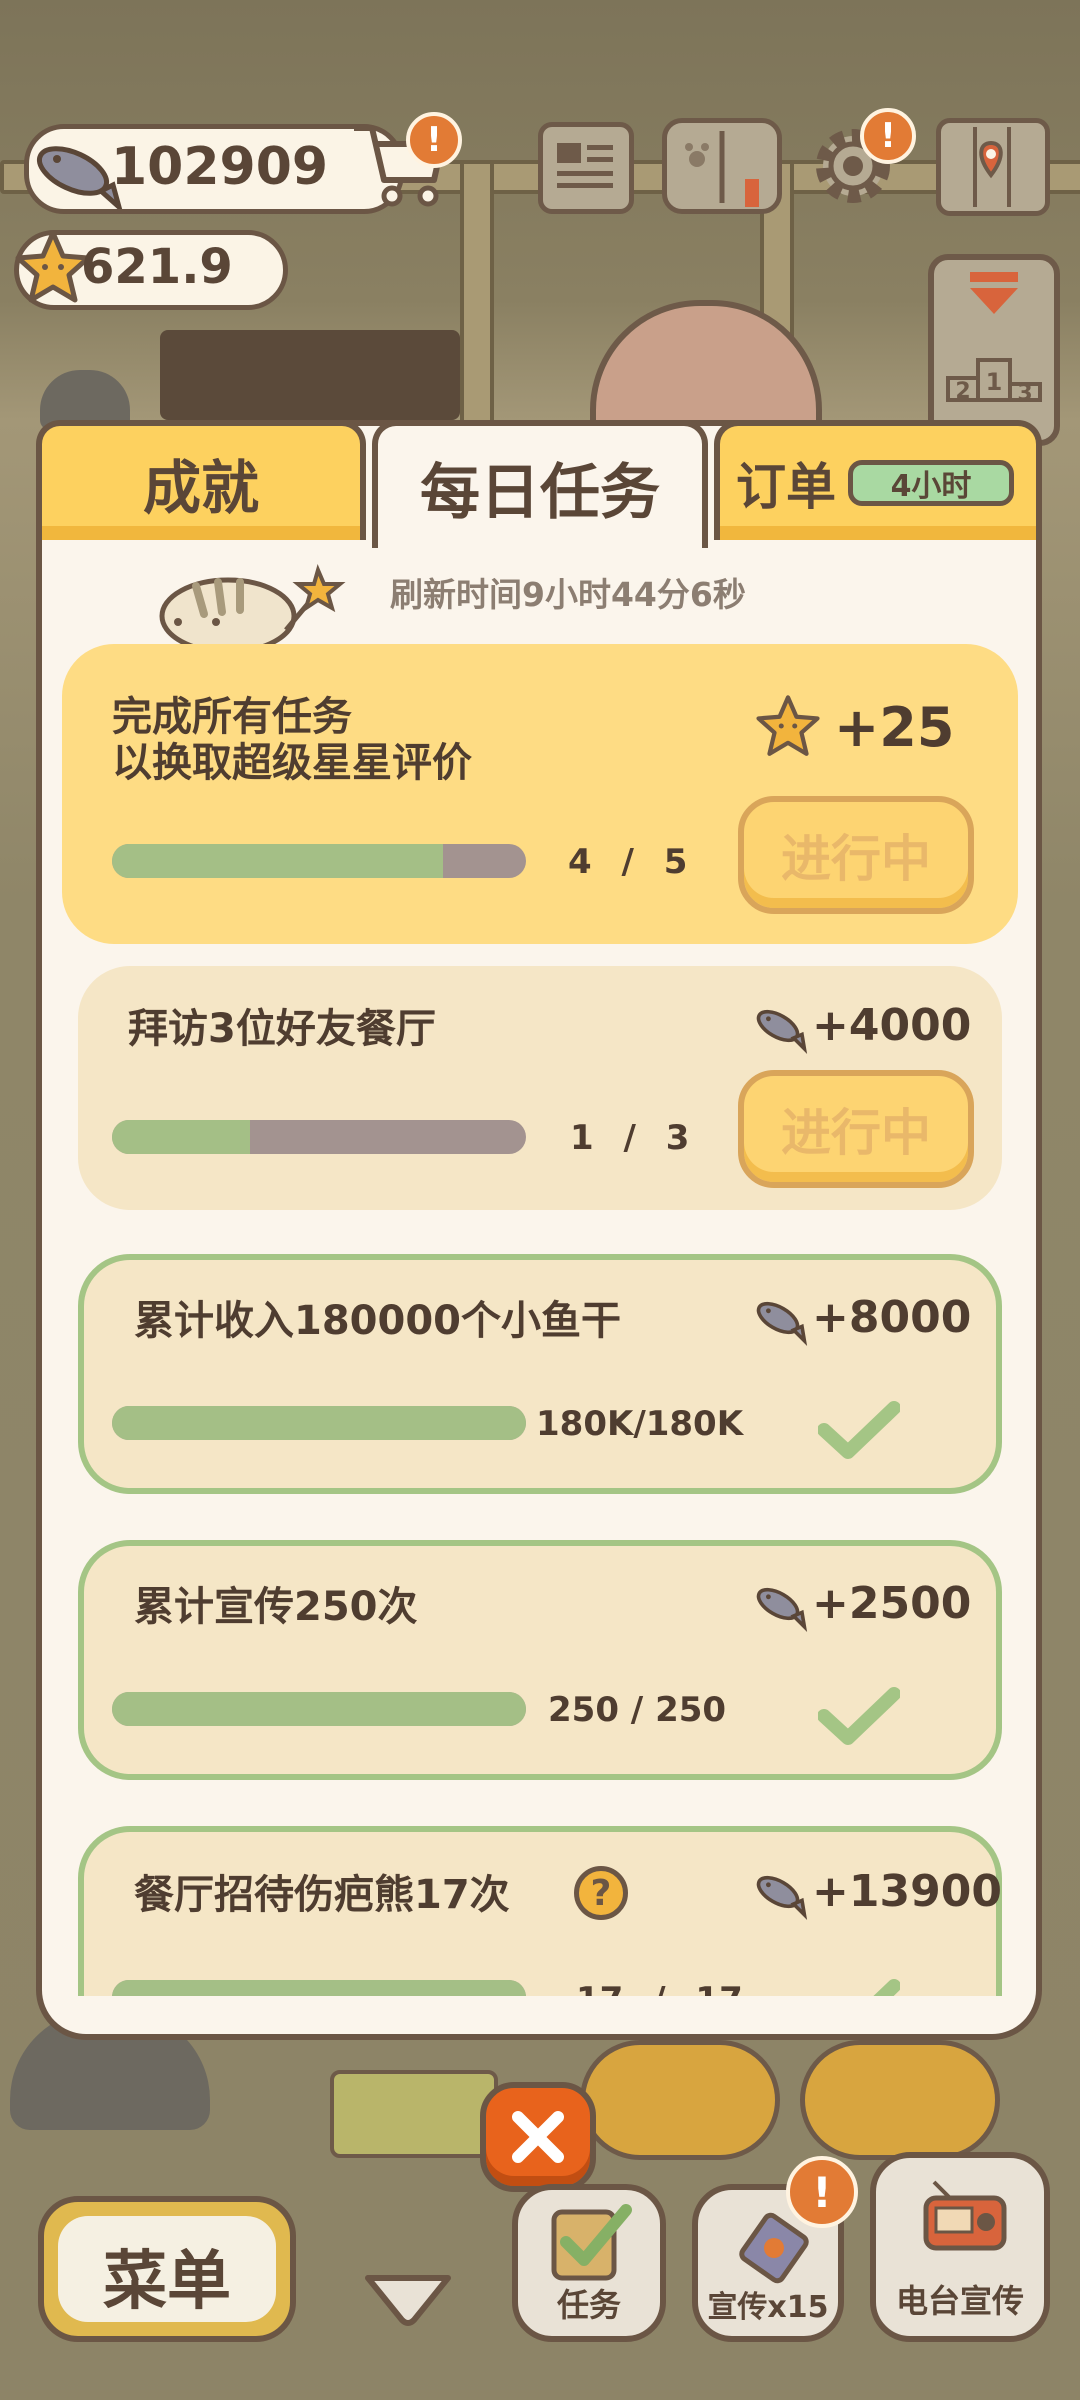 The image size is (1080, 2400). I want to click on promote-label: 宣传x15, so click(768, 2307).